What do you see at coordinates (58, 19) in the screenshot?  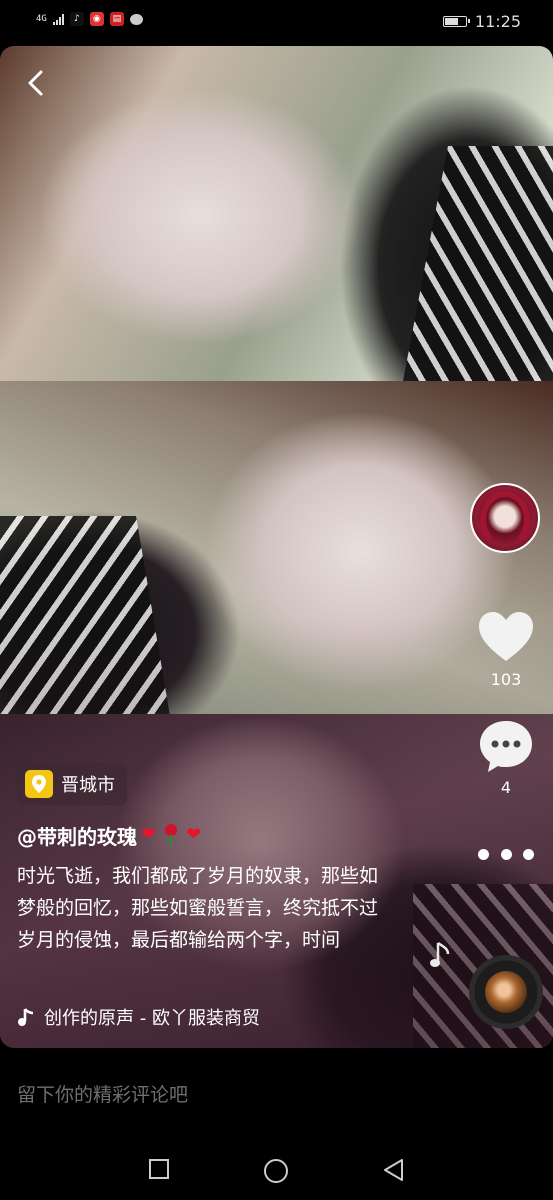 I see `signal-icon` at bounding box center [58, 19].